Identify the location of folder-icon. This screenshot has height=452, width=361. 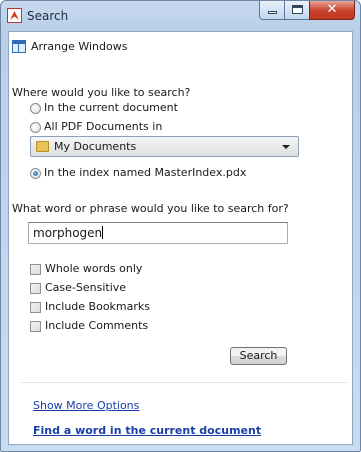
(42, 146).